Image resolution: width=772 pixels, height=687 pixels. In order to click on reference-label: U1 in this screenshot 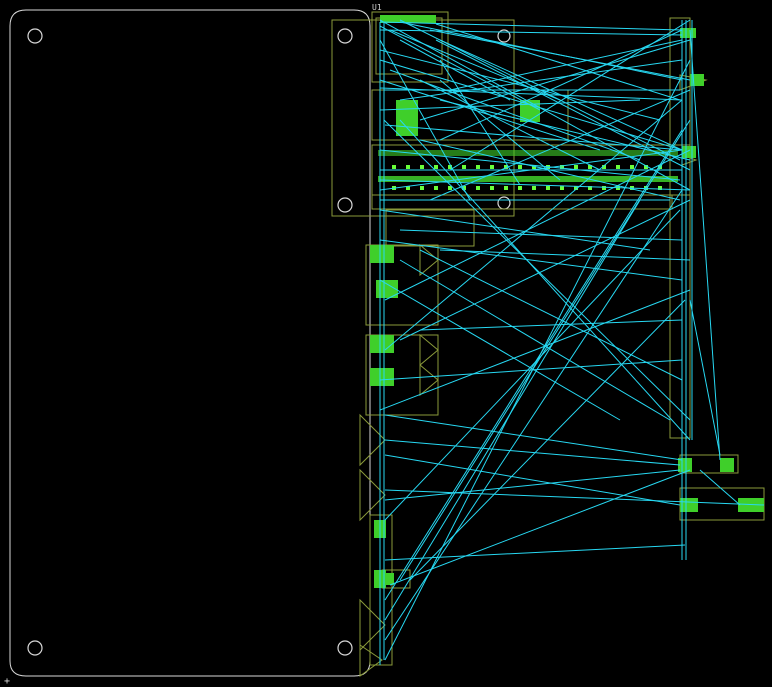, I will do `click(377, 7)`.